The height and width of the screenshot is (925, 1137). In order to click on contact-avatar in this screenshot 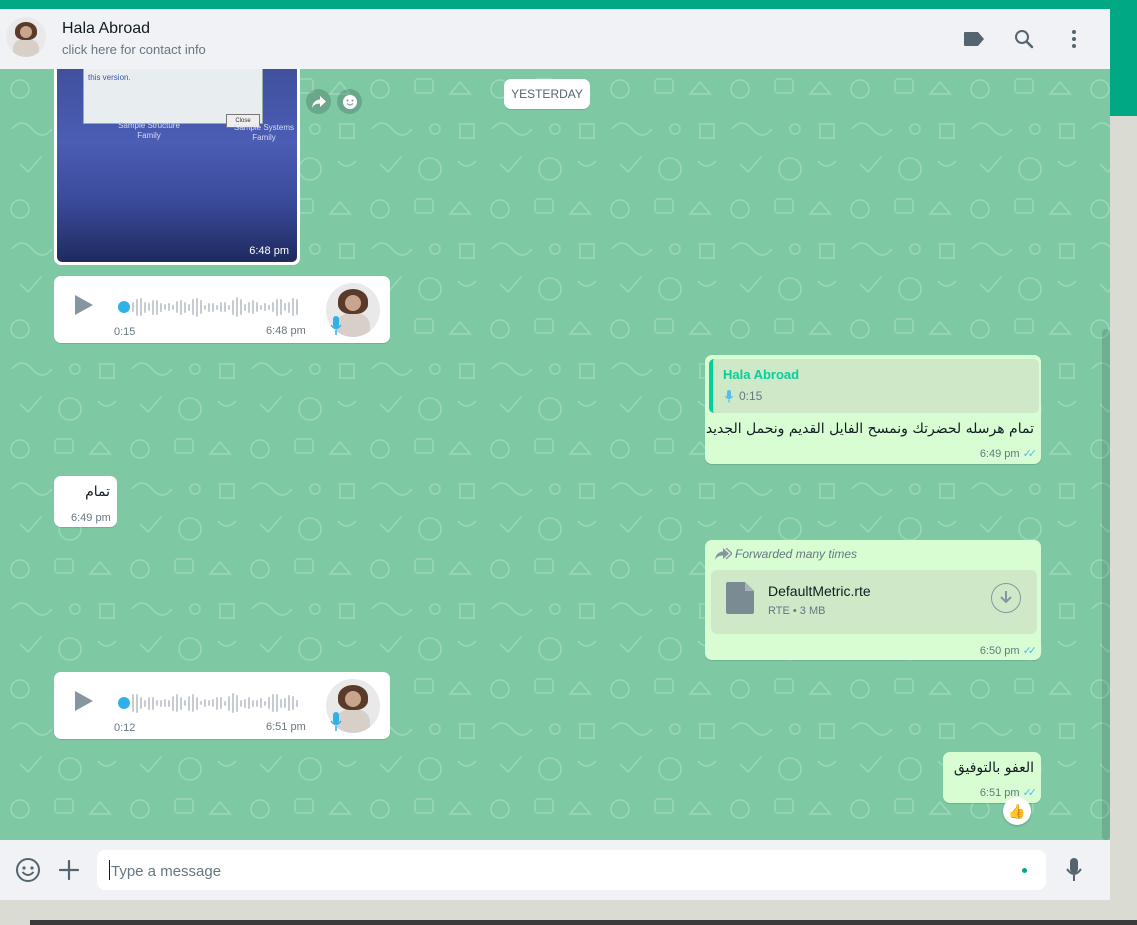, I will do `click(26, 37)`.